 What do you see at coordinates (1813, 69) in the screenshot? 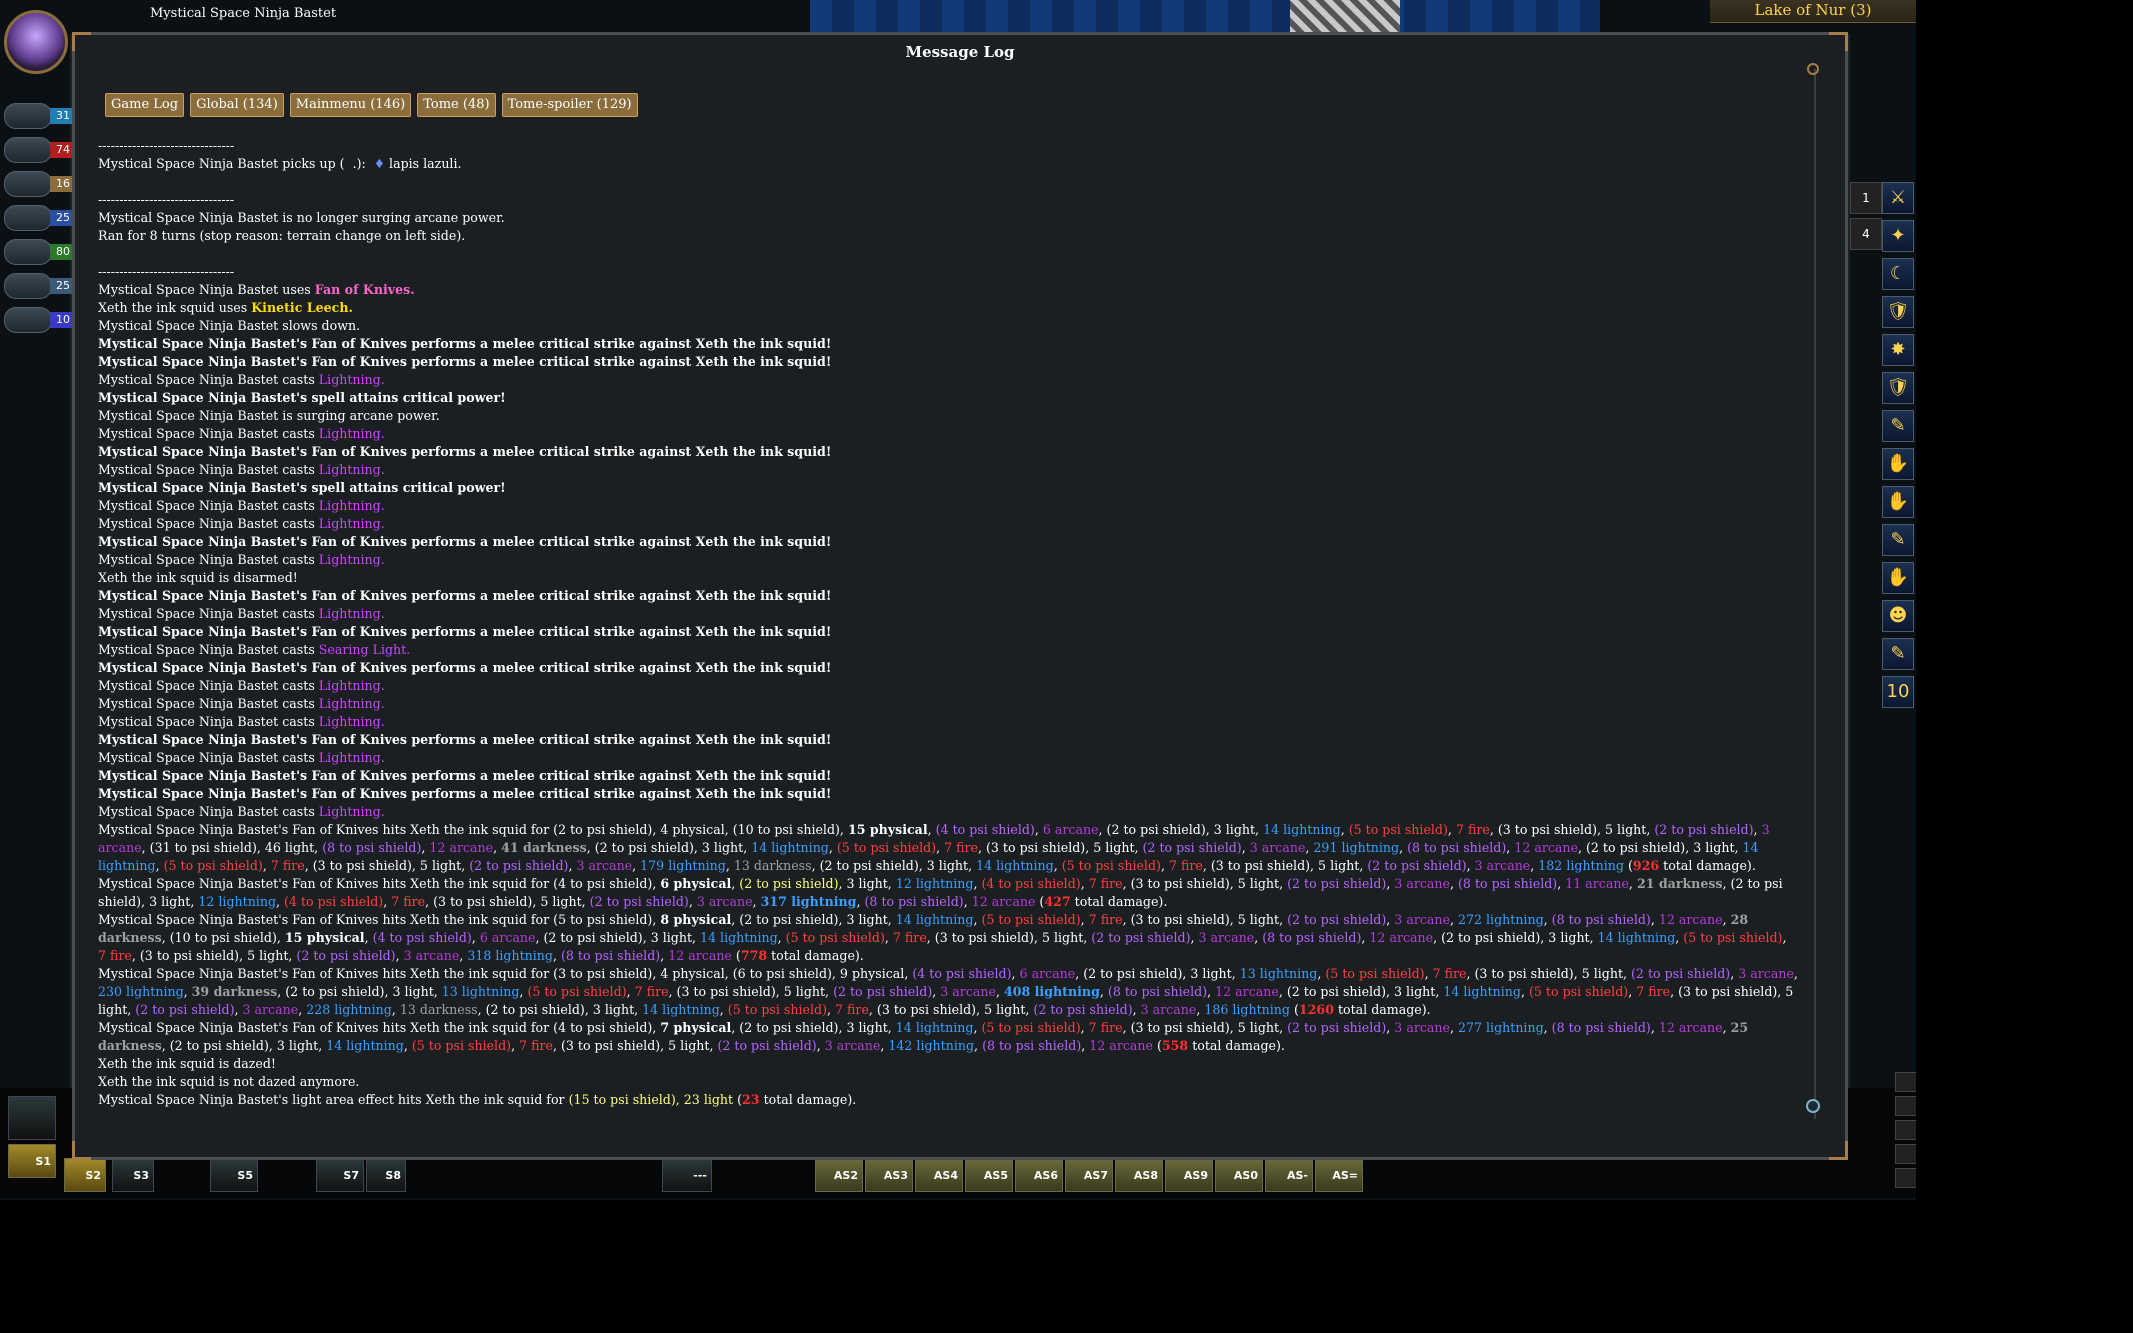
I see `scroll-top-icon` at bounding box center [1813, 69].